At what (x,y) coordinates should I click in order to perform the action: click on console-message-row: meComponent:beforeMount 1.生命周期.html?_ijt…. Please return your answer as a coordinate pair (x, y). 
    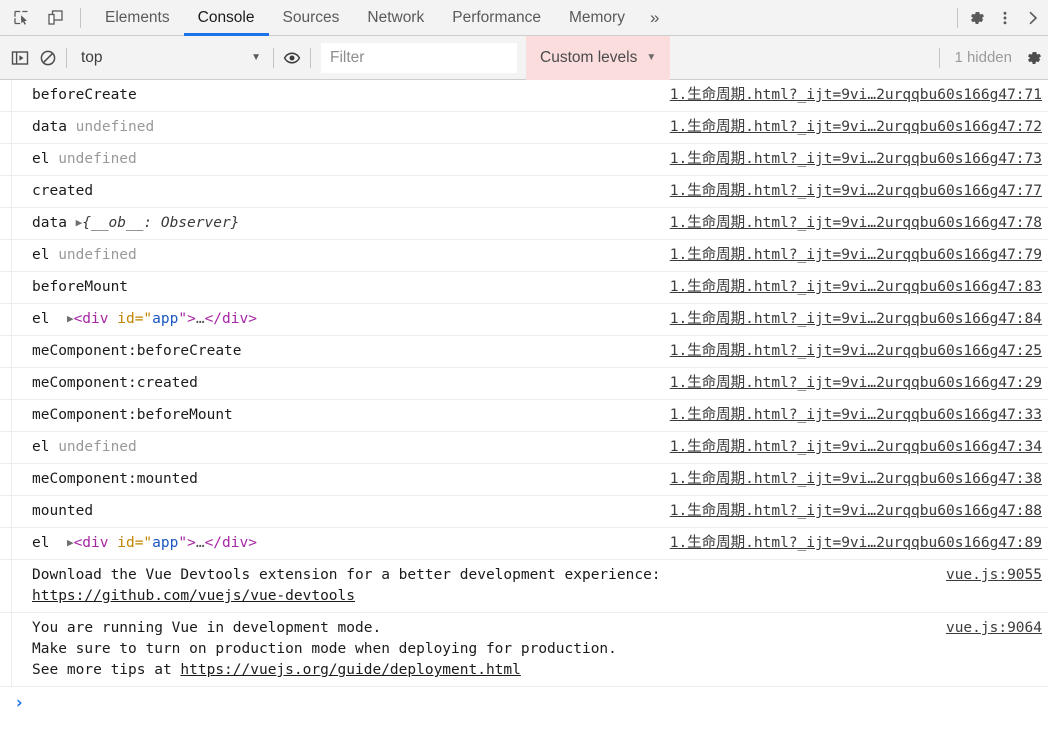
    Looking at the image, I should click on (524, 416).